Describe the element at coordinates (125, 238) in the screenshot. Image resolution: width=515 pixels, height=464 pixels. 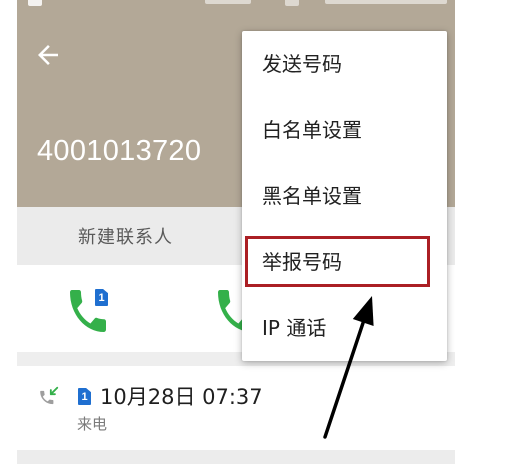
I see `tab-new-contact: 新建联系人` at that location.